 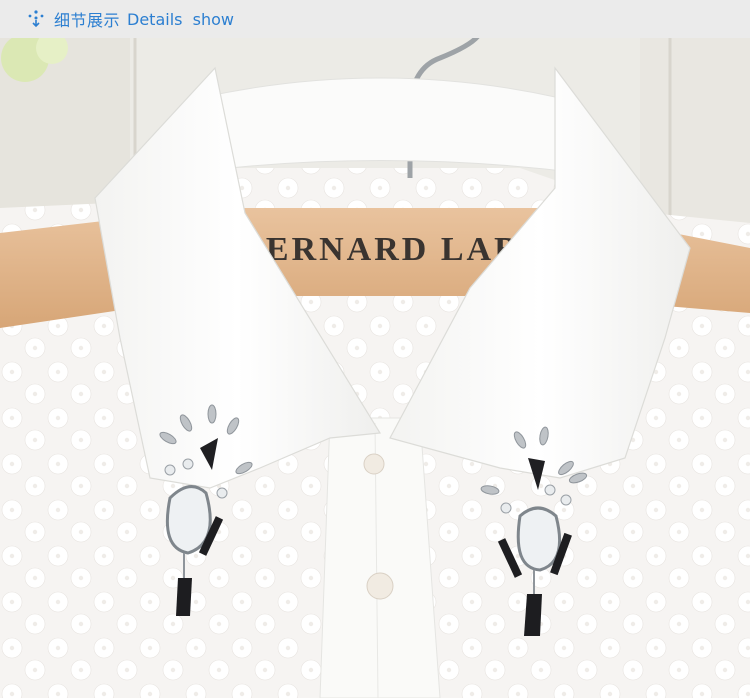 What do you see at coordinates (36, 19) in the screenshot?
I see `sparkle-arrow-icon` at bounding box center [36, 19].